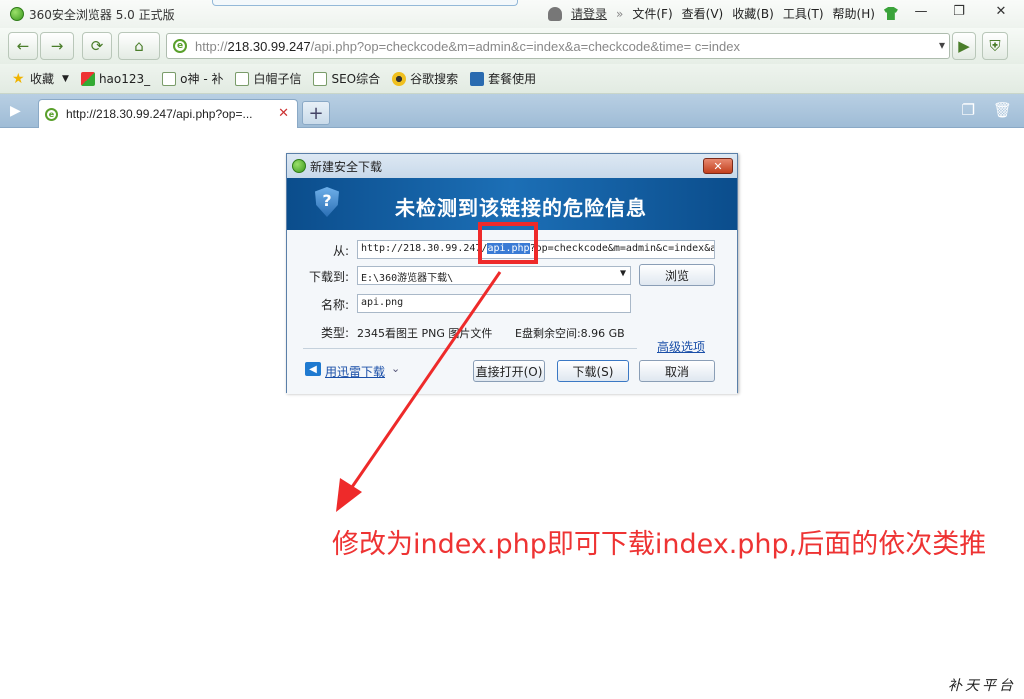 The image size is (1024, 699). I want to click on dialog-title: 新建安全下载, so click(346, 166).